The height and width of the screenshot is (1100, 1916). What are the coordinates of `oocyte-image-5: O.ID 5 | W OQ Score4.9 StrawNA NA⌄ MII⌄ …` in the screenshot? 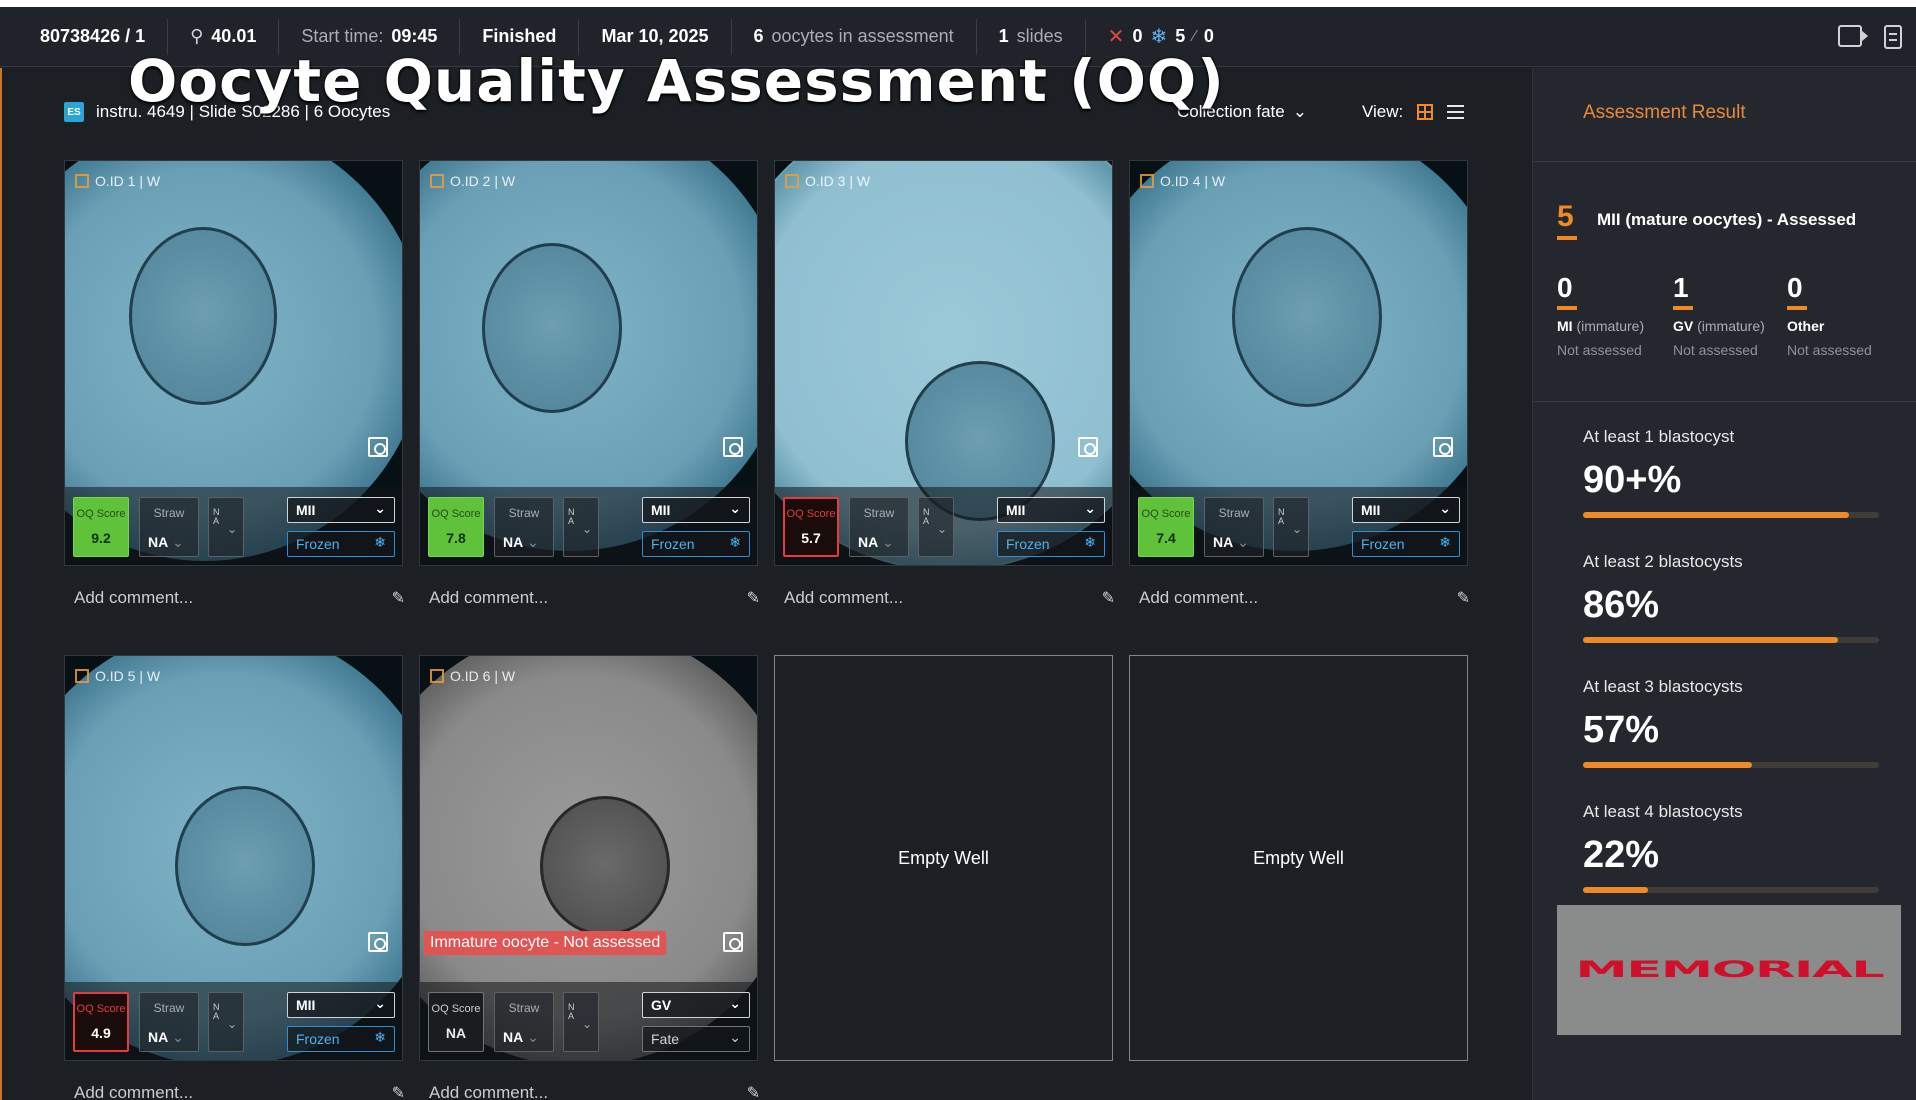 It's located at (233, 858).